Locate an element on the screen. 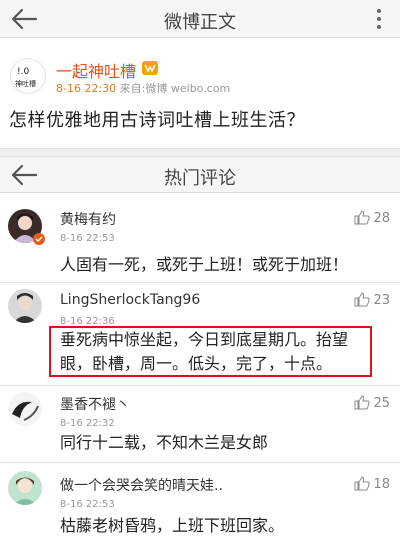  section-divider is located at coordinates (200, 152).